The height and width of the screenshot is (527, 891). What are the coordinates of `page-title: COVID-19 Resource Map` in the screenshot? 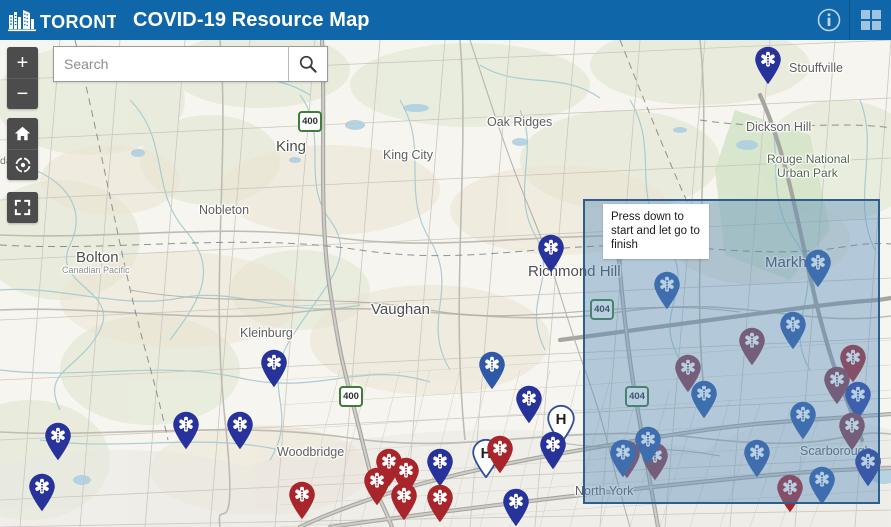 It's located at (251, 19).